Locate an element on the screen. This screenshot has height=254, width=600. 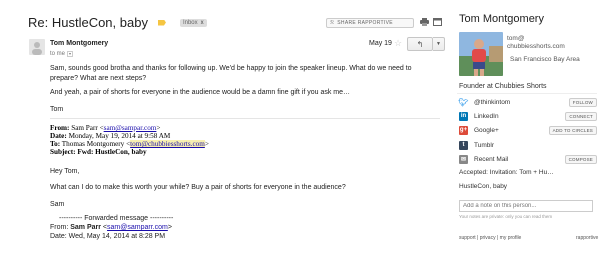
mail-icon: ✉ is located at coordinates (463, 159).